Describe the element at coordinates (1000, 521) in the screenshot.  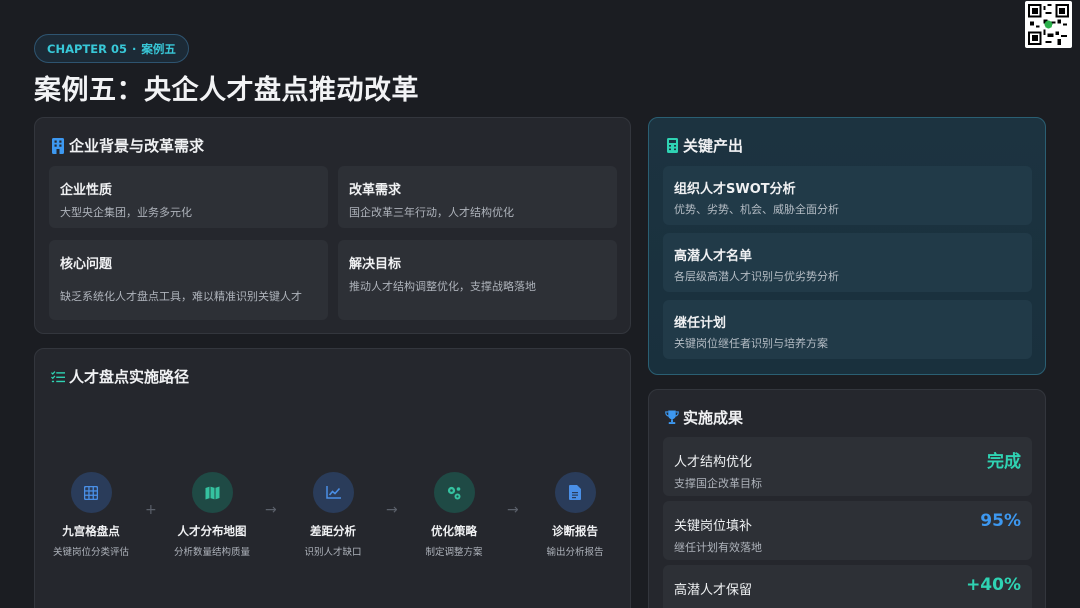
I see `result-value: 95%` at that location.